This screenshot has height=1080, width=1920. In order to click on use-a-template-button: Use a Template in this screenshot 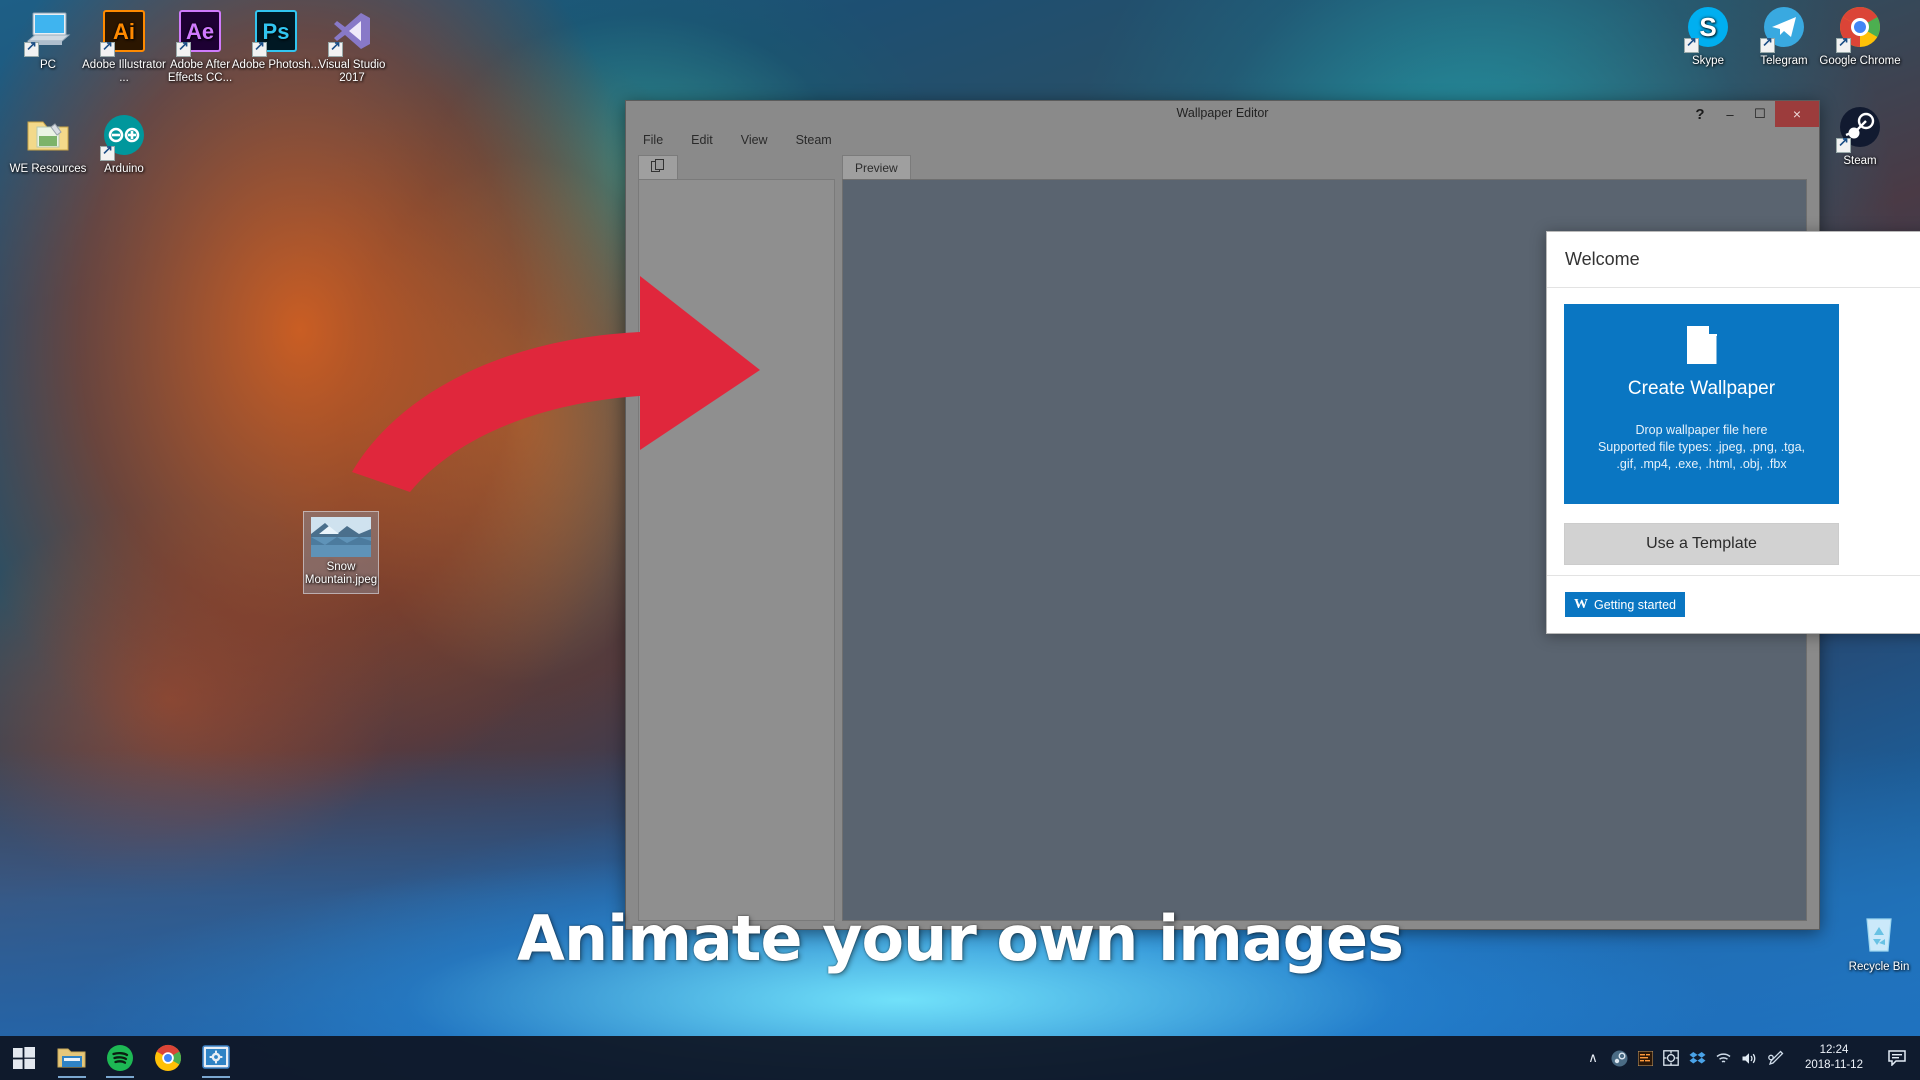, I will do `click(1701, 544)`.